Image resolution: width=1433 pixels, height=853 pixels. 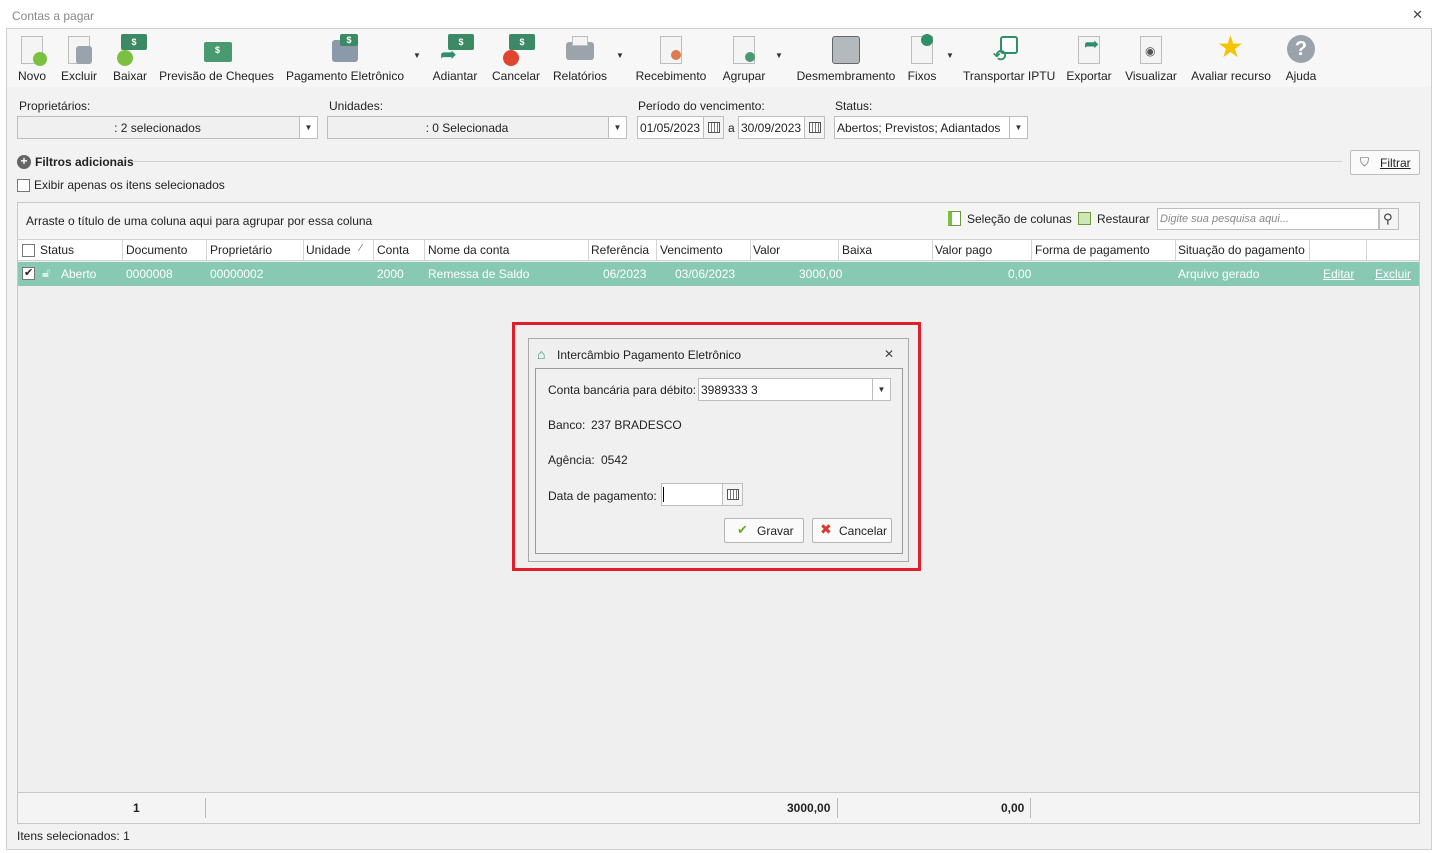 I want to click on printer-icon, so click(x=580, y=50).